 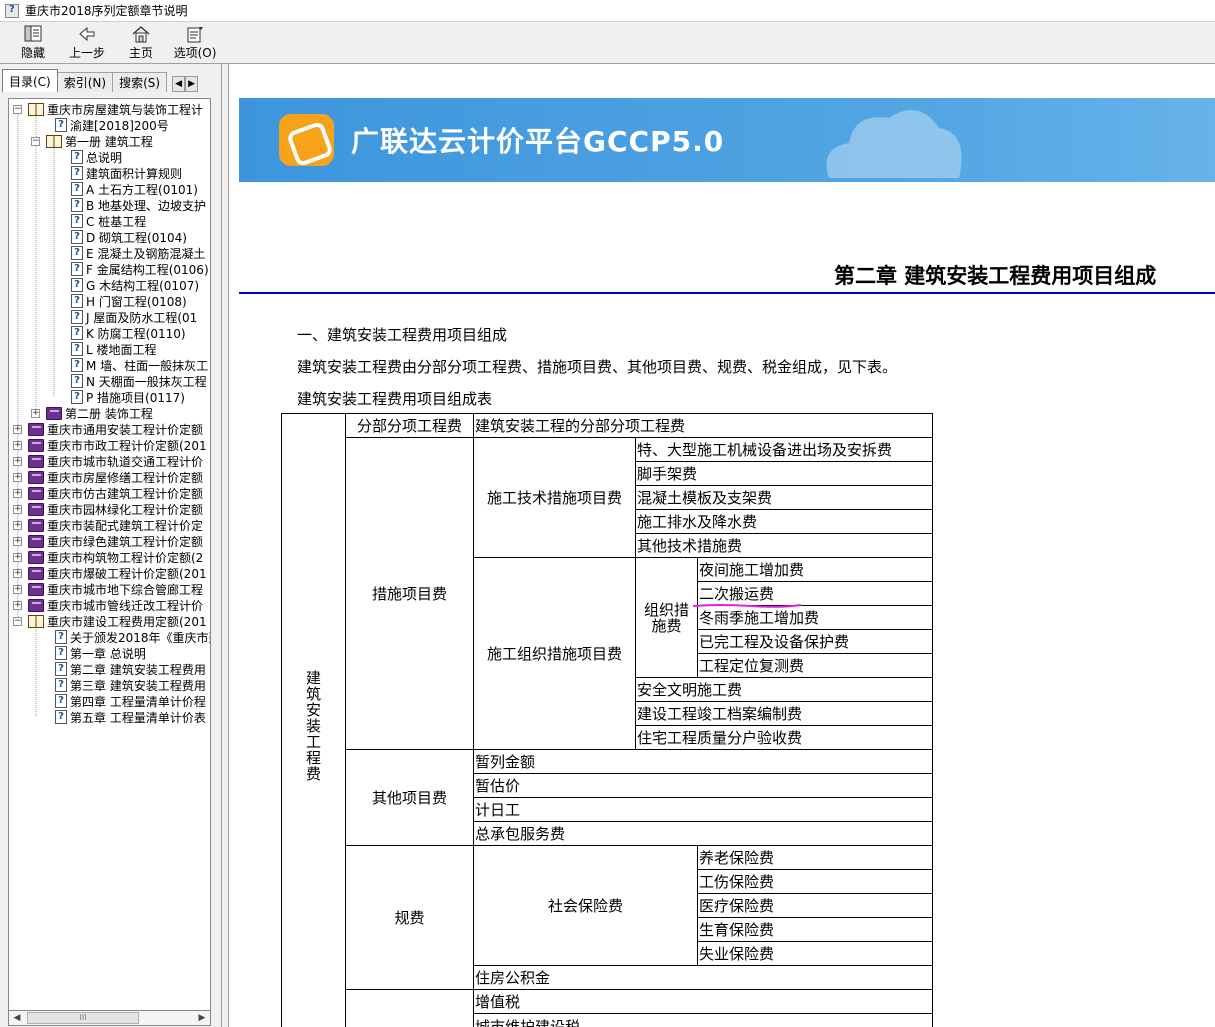 I want to click on tab-contents: 目录(C), so click(x=30, y=80).